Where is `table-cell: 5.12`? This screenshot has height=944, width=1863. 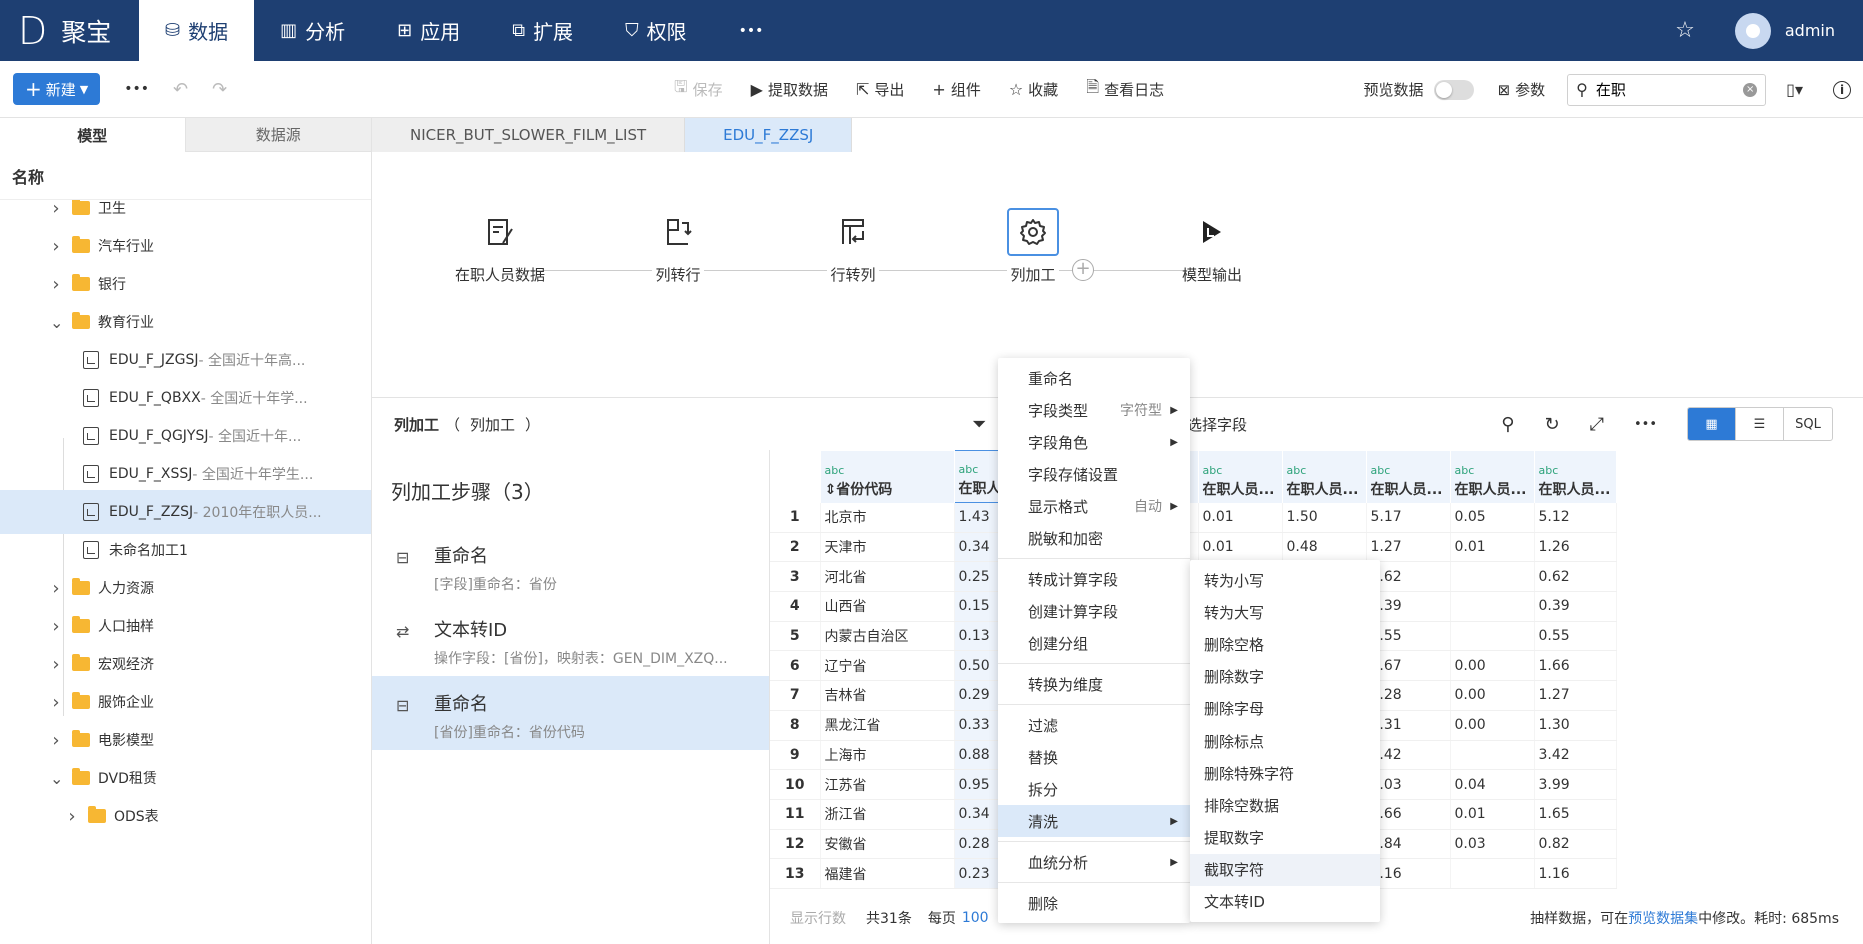 table-cell: 5.12 is located at coordinates (1575, 517).